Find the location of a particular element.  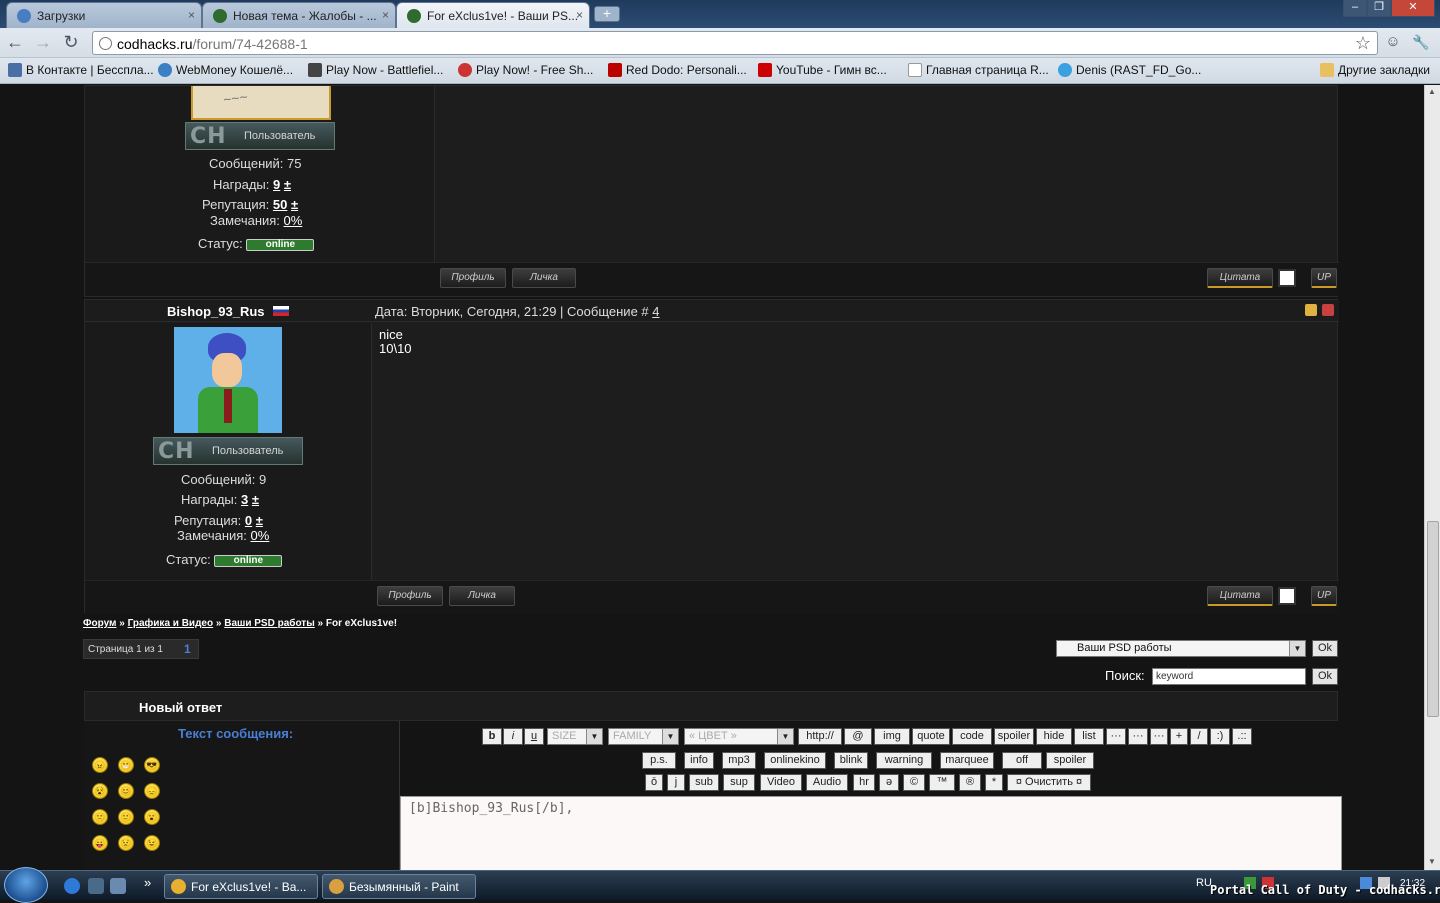

forward-button: → is located at coordinates (43, 43).